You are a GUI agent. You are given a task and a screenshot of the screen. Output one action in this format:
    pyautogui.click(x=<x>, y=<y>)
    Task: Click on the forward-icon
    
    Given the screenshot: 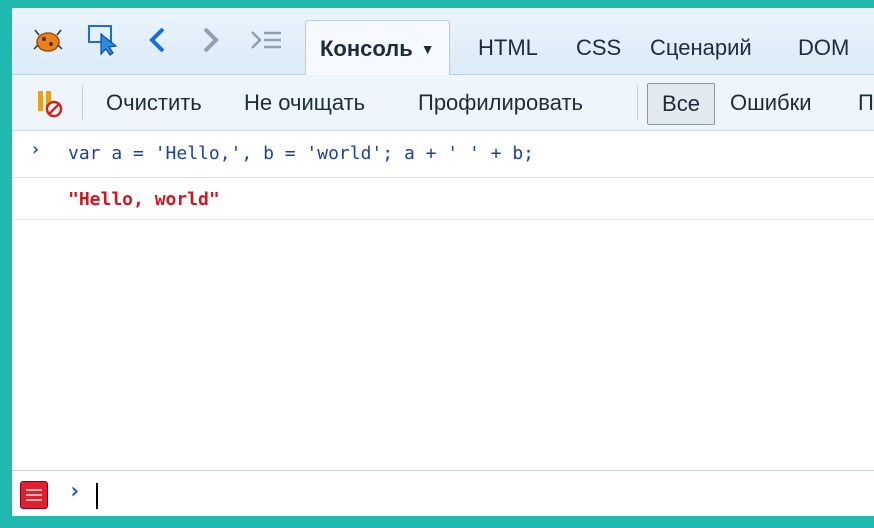 What is the action you would take?
    pyautogui.click(x=210, y=40)
    